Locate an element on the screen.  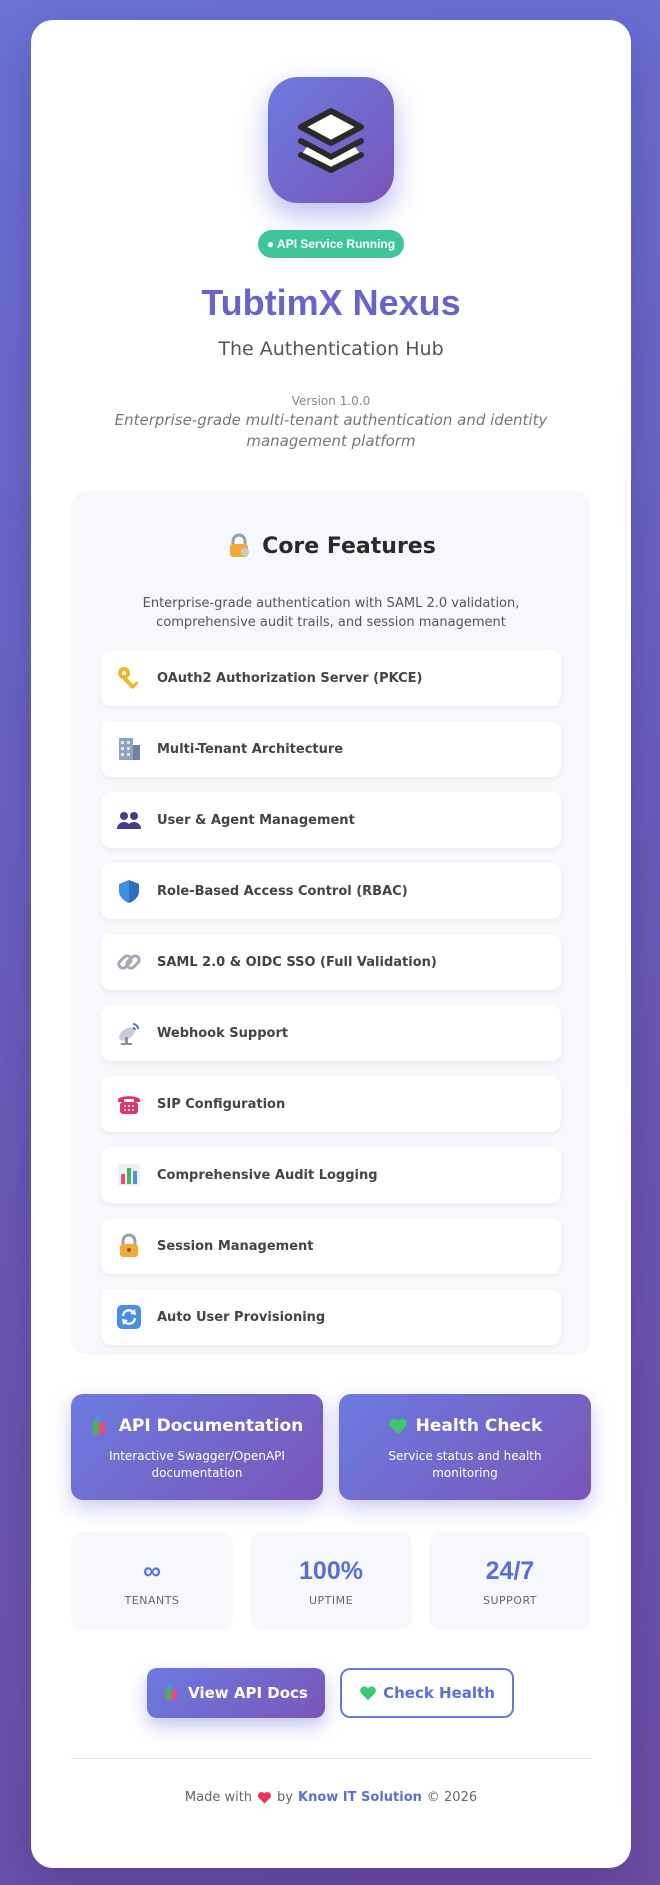
feature-item-sip: SIP Configuration is located at coordinates (331, 1104).